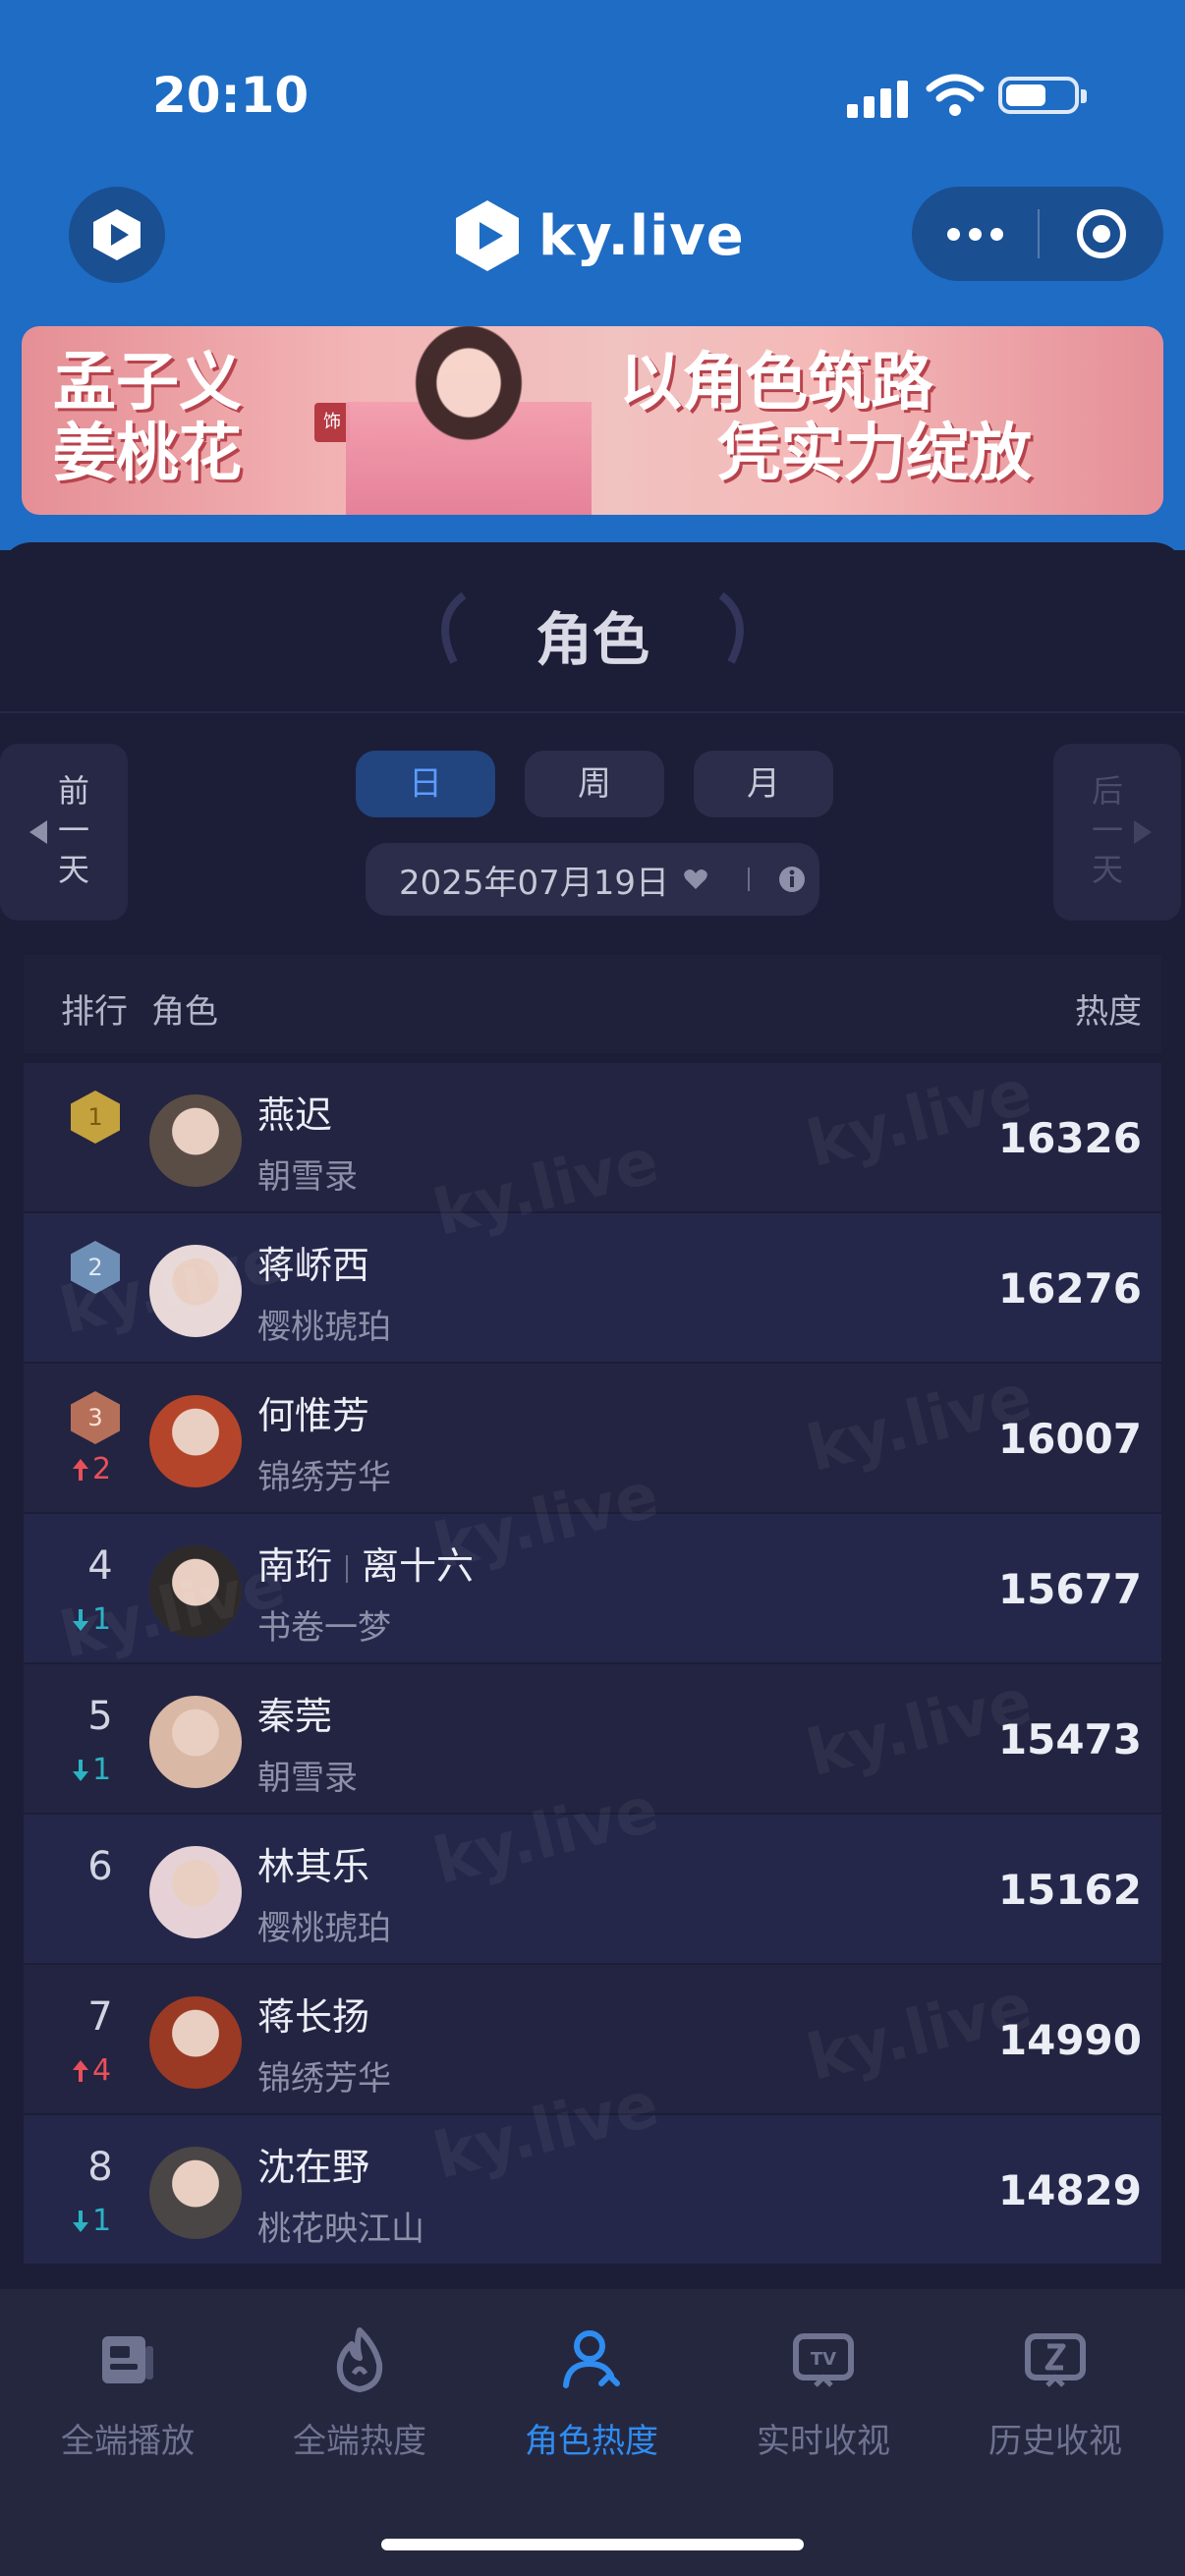 This screenshot has width=1185, height=2576. Describe the element at coordinates (313, 1262) in the screenshot. I see `role-name: 蒋峤西` at that location.